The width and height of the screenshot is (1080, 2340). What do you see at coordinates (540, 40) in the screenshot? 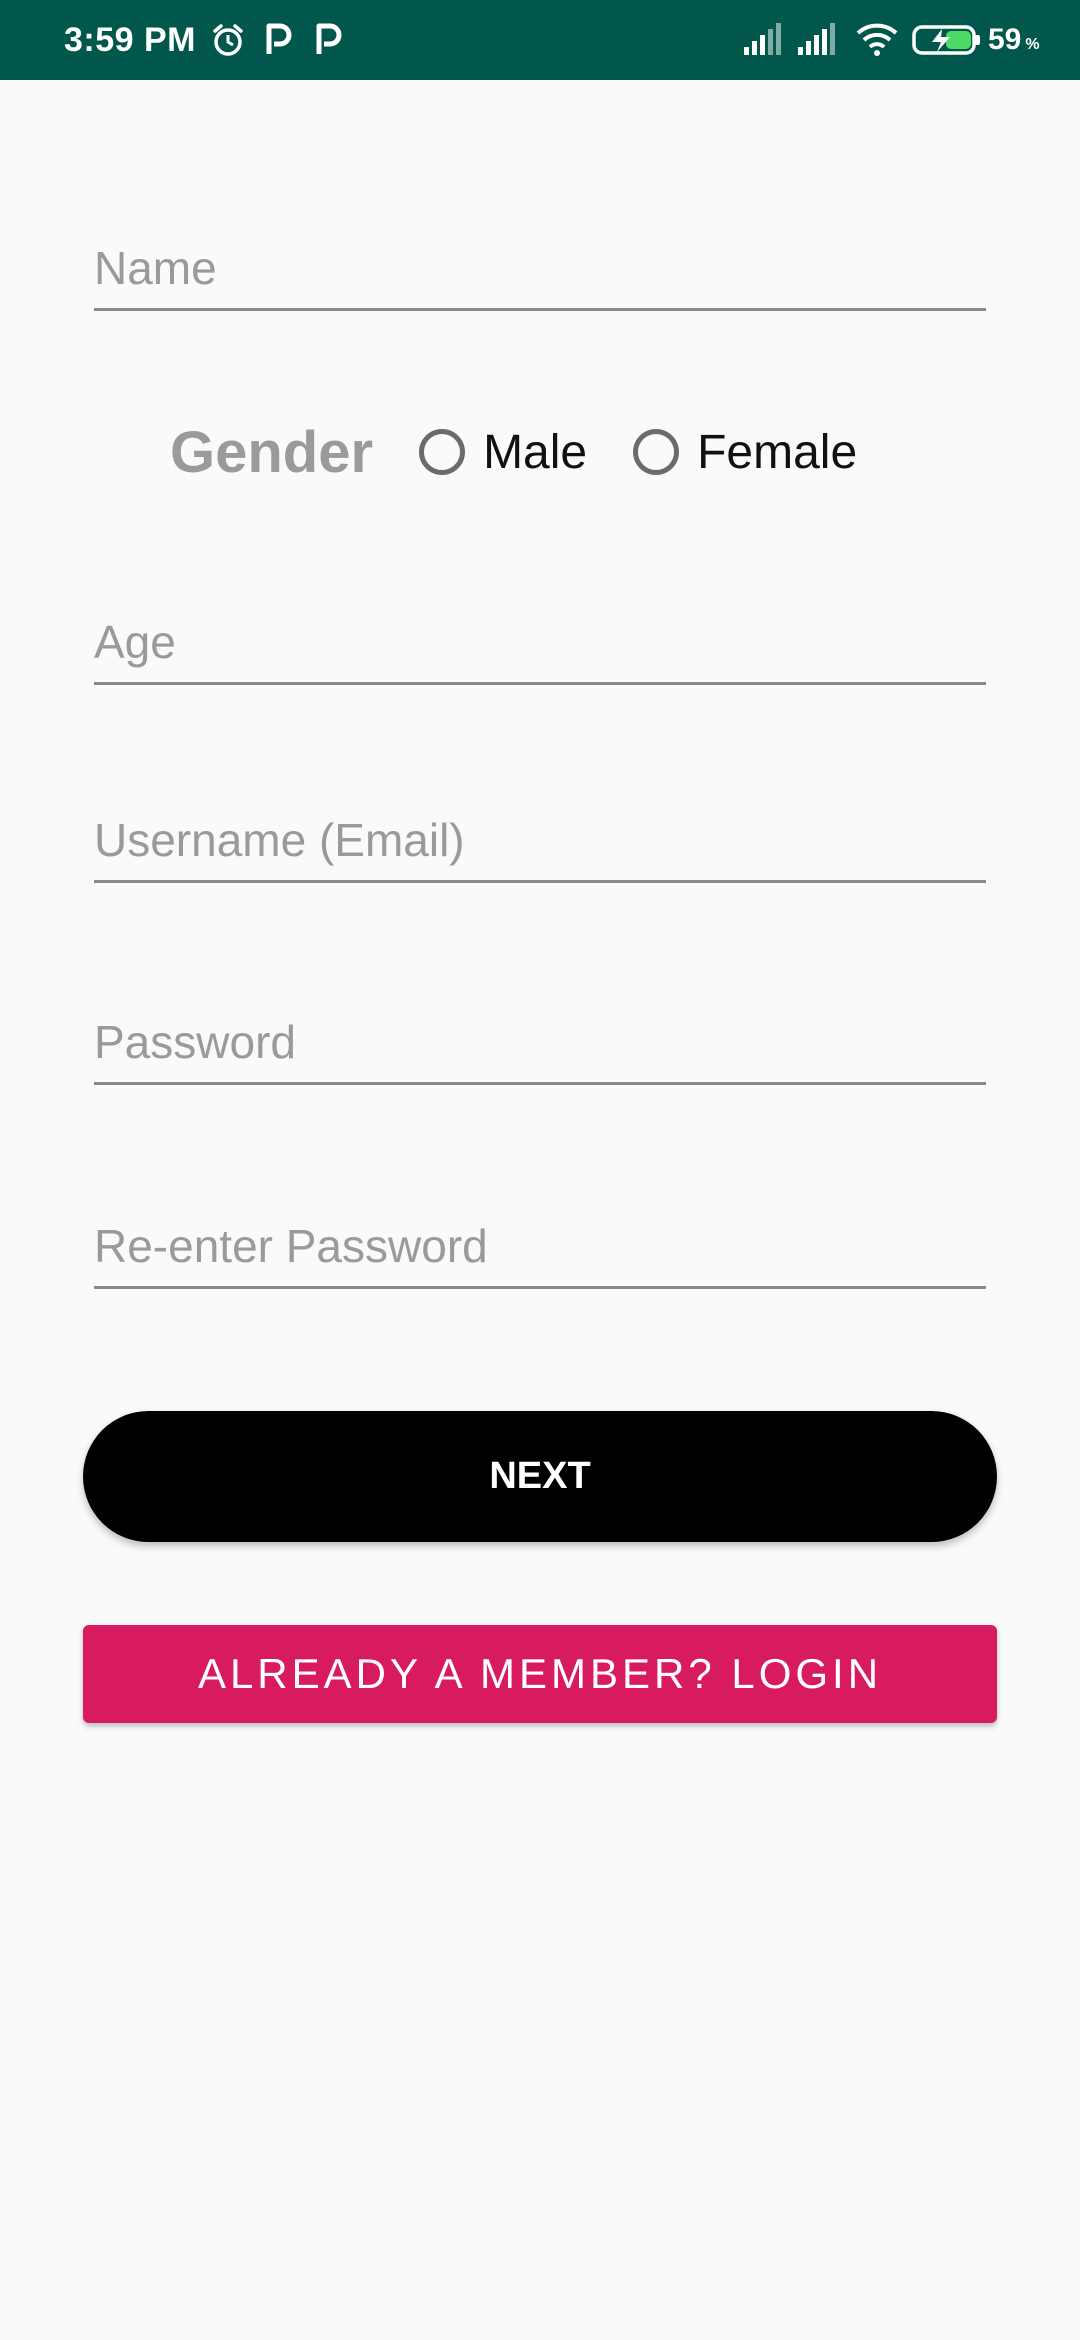
I see `status-bar: 3:59 PM 59 %` at bounding box center [540, 40].